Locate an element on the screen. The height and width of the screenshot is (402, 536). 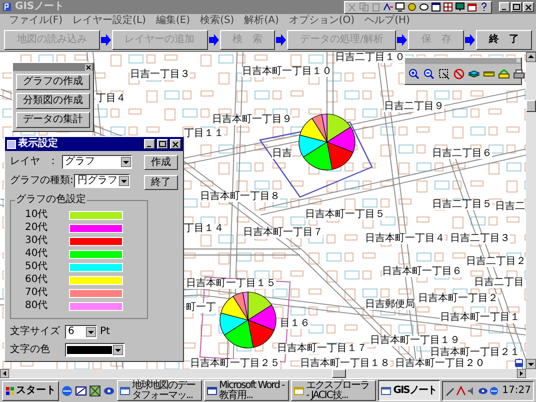
place-label: 日吉本町一丁目１９ is located at coordinates (415, 341).